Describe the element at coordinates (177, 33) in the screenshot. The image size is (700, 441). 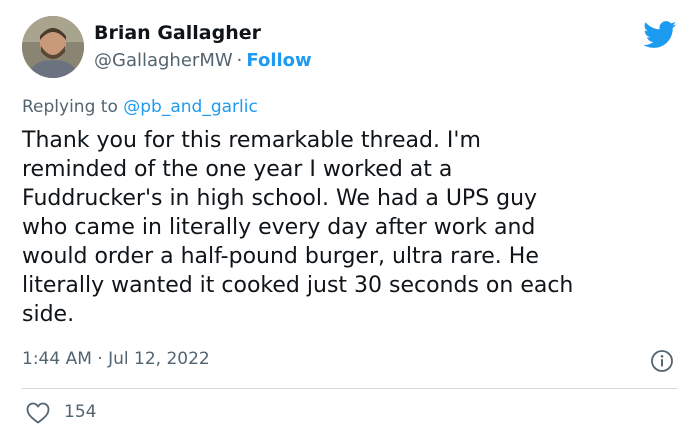
I see `author-name: Brian Gallagher` at that location.